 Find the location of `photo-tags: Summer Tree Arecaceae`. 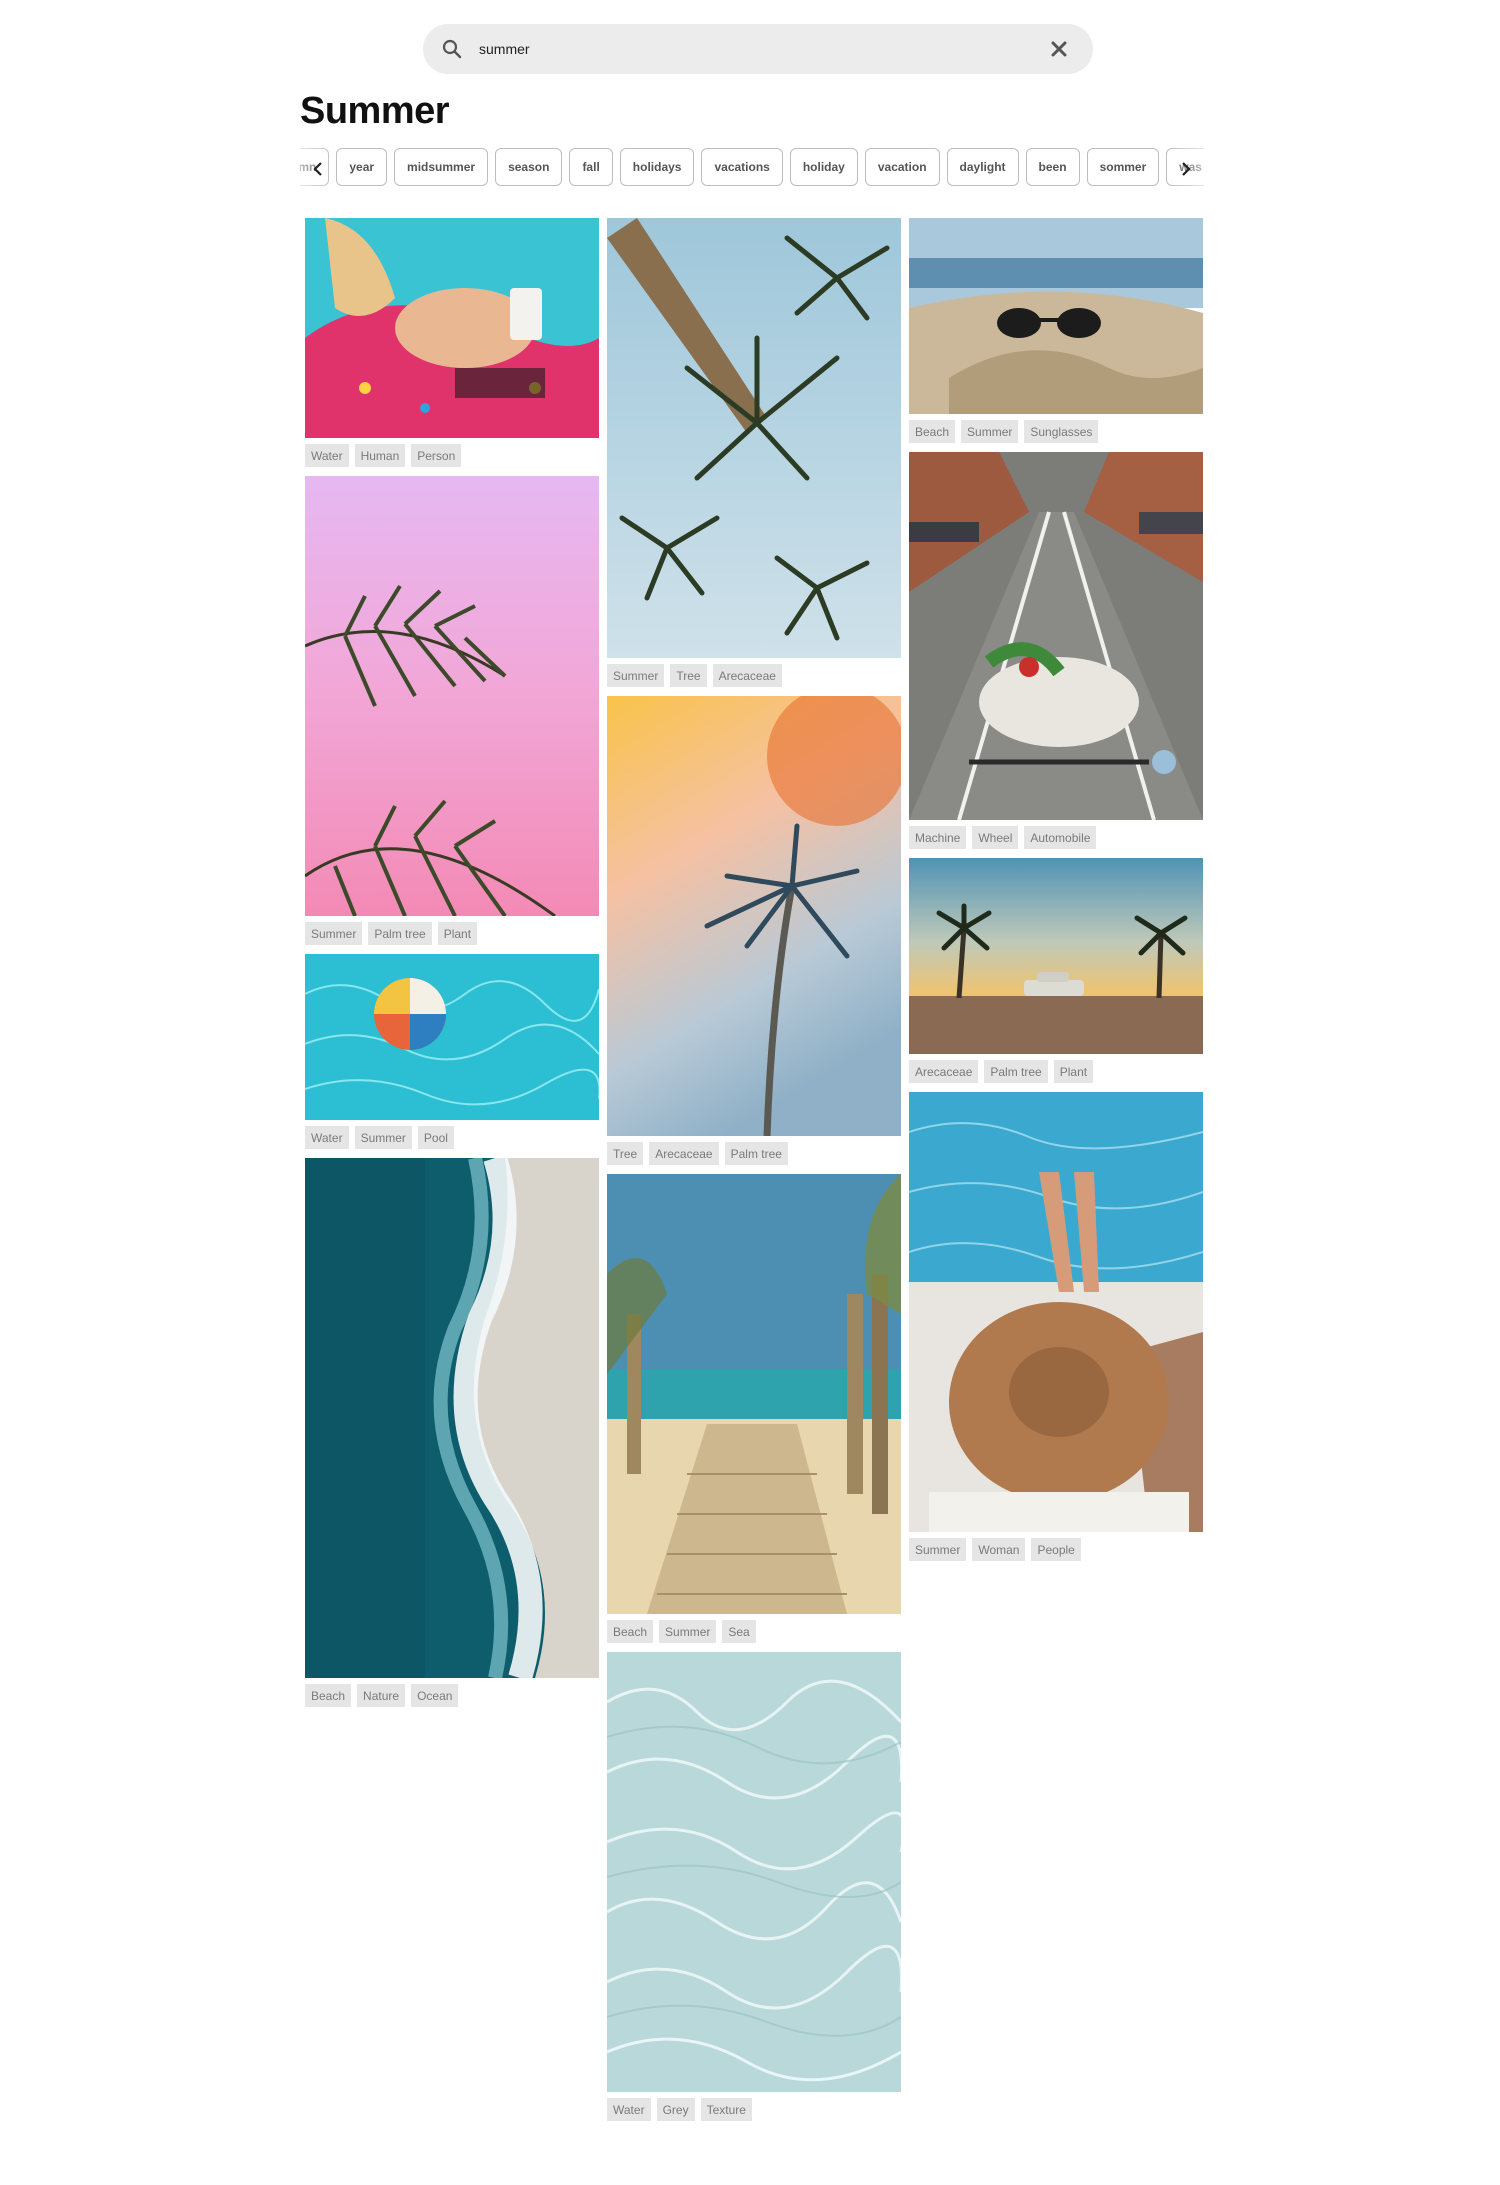

photo-tags: Summer Tree Arecaceae is located at coordinates (754, 675).